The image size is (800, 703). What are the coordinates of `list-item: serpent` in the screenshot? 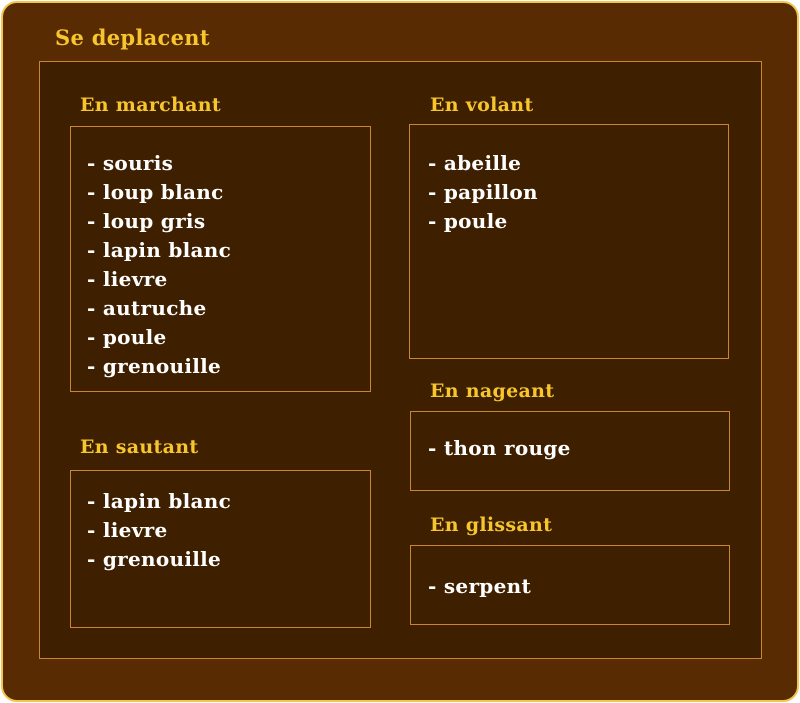 It's located at (479, 586).